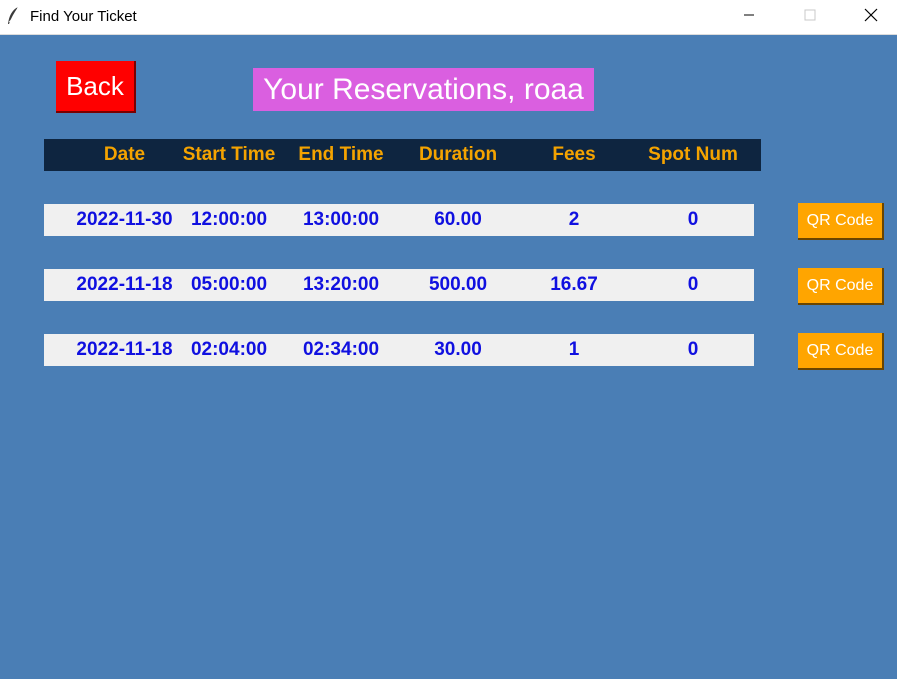 The height and width of the screenshot is (679, 897). What do you see at coordinates (399, 220) in the screenshot?
I see `table-row: 2022-11-30 12:00:00 13:00:00 60.00 2 0` at bounding box center [399, 220].